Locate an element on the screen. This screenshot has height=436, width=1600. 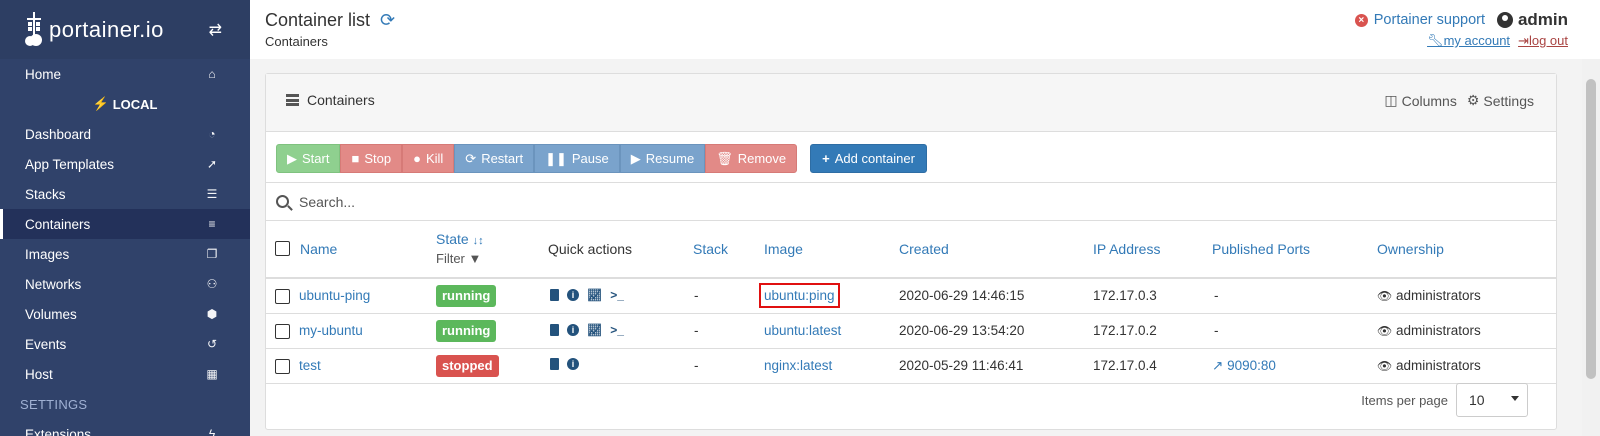
search-input is located at coordinates (699, 201).